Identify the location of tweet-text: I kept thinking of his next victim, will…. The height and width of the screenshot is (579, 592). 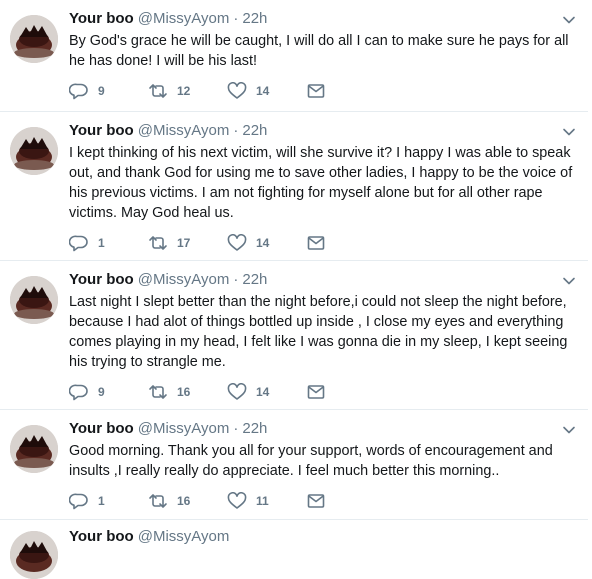
(321, 183).